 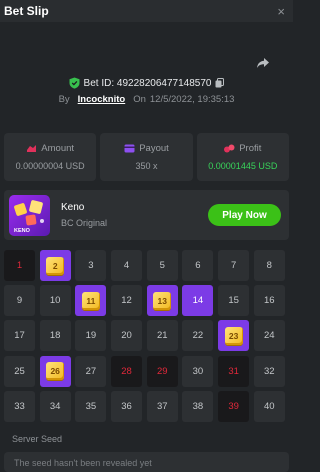 What do you see at coordinates (146, 215) in the screenshot?
I see `game-card: KENO Keno BC Original Play Now` at bounding box center [146, 215].